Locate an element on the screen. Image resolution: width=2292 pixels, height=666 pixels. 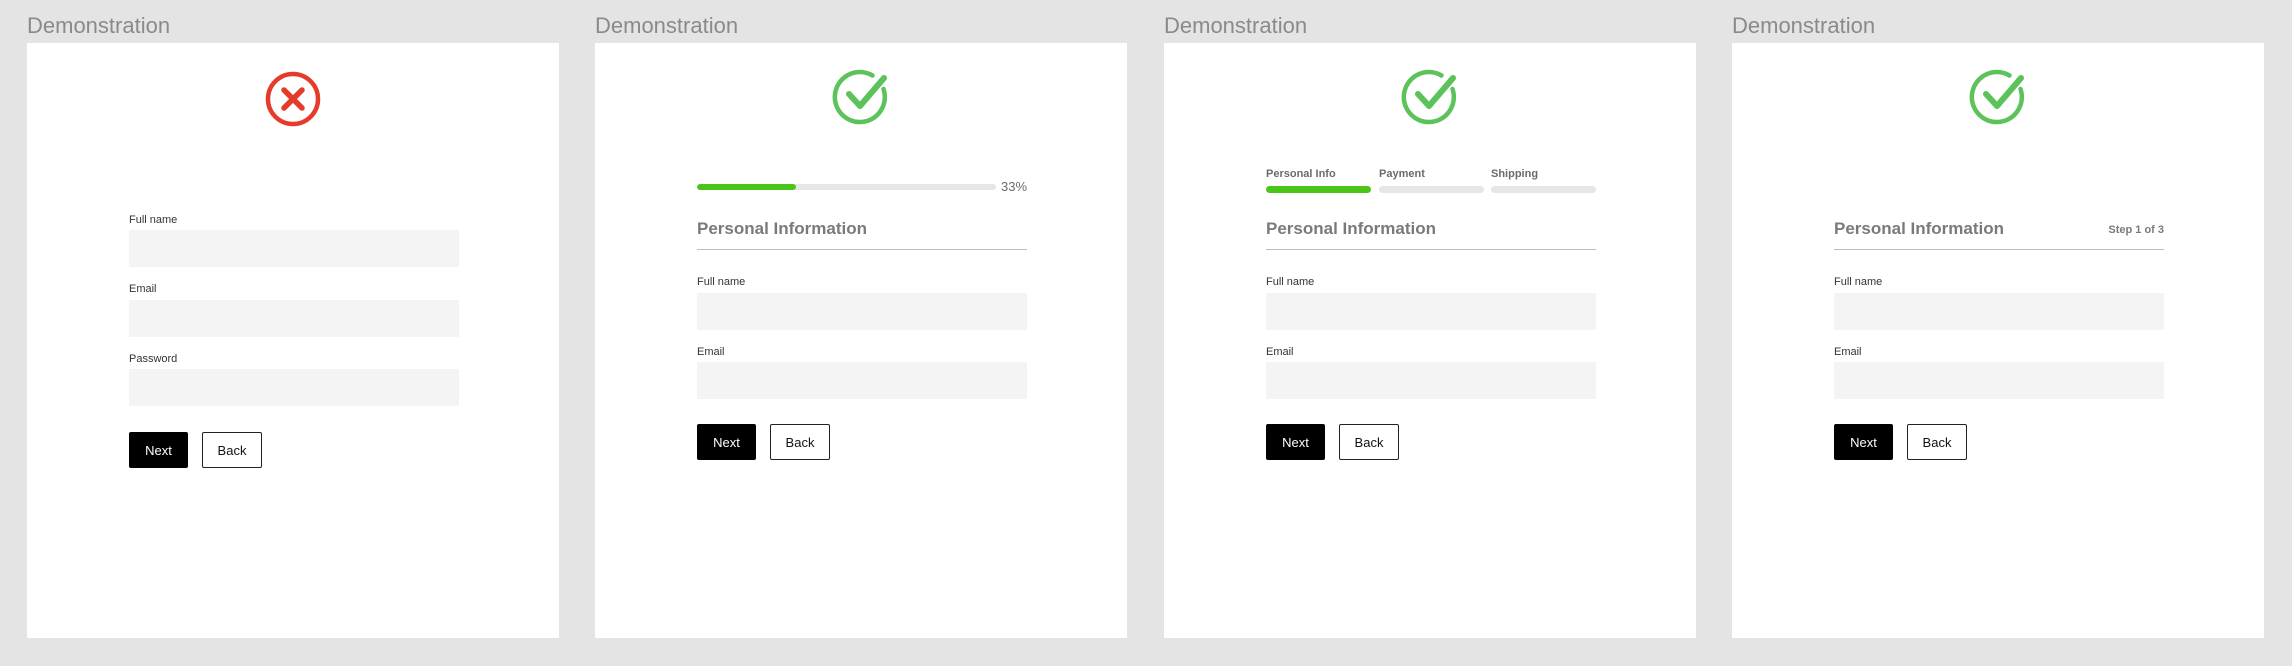
password-input is located at coordinates (294, 387).